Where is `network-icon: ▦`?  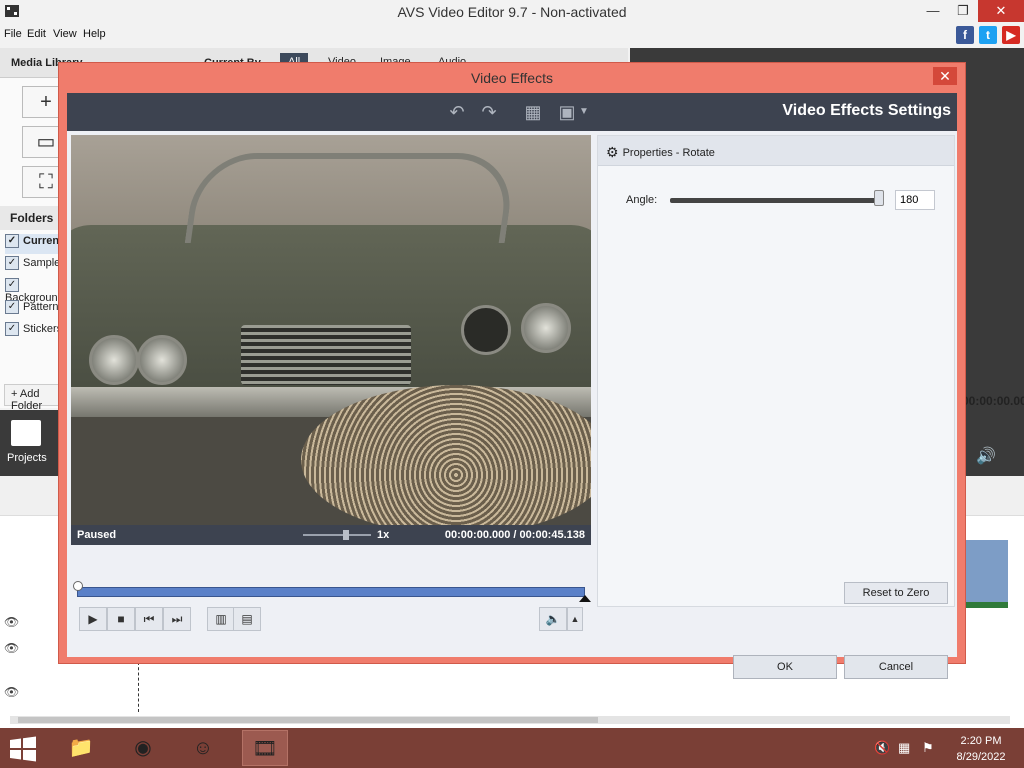 network-icon: ▦ is located at coordinates (904, 748).